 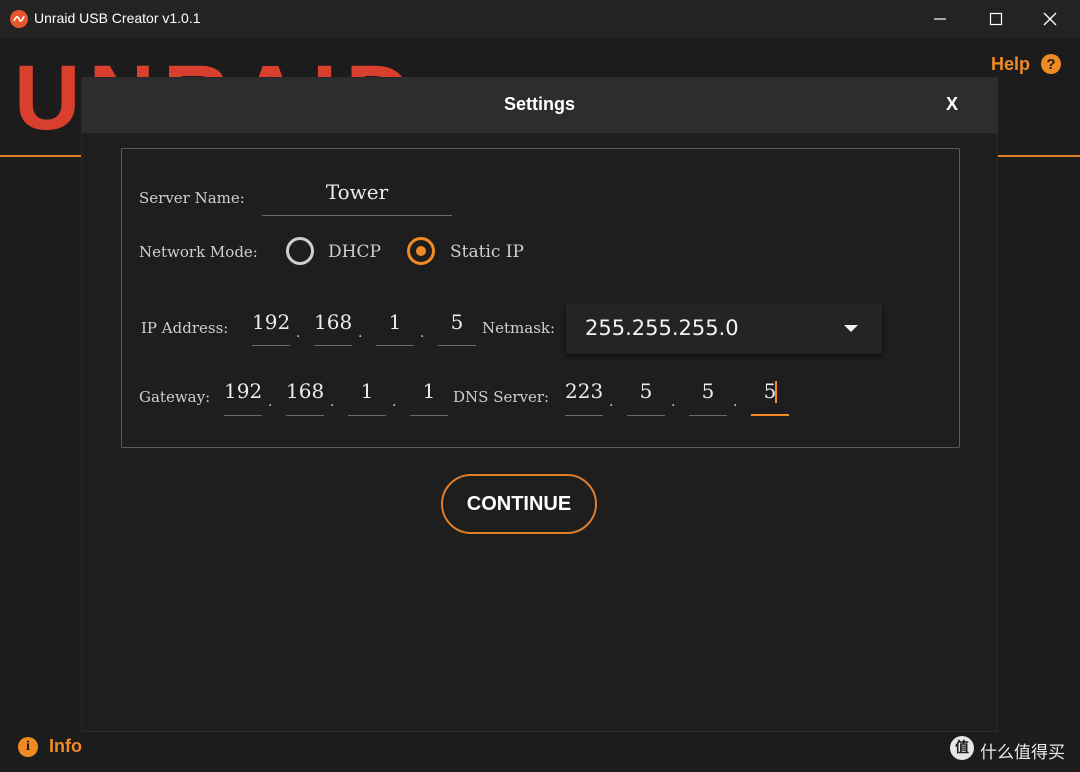 What do you see at coordinates (1051, 64) in the screenshot?
I see `help-icon: ?` at bounding box center [1051, 64].